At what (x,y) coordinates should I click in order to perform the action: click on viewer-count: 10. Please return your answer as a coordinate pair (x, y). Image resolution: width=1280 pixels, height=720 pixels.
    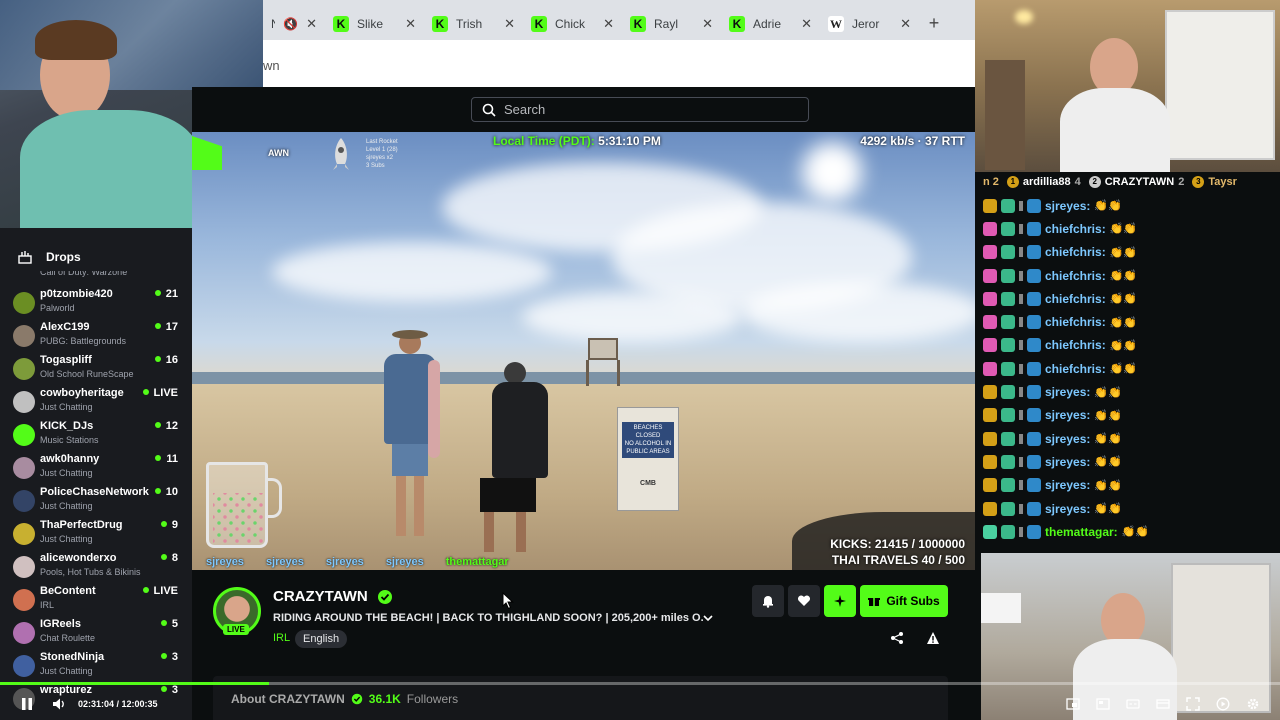
    Looking at the image, I should click on (166, 492).